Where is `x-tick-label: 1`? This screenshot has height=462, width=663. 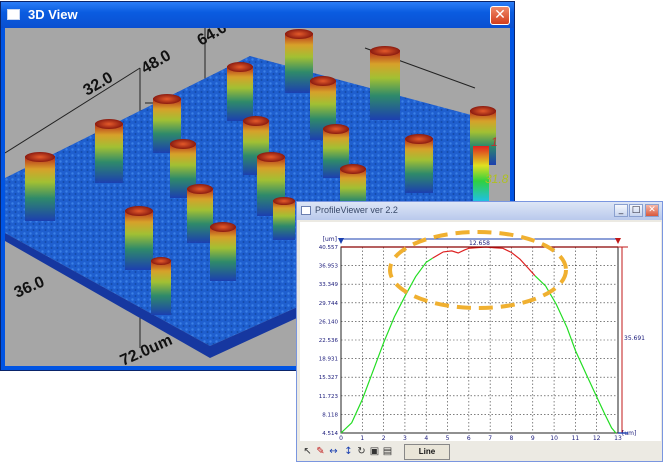
x-tick-label: 1 is located at coordinates (362, 438).